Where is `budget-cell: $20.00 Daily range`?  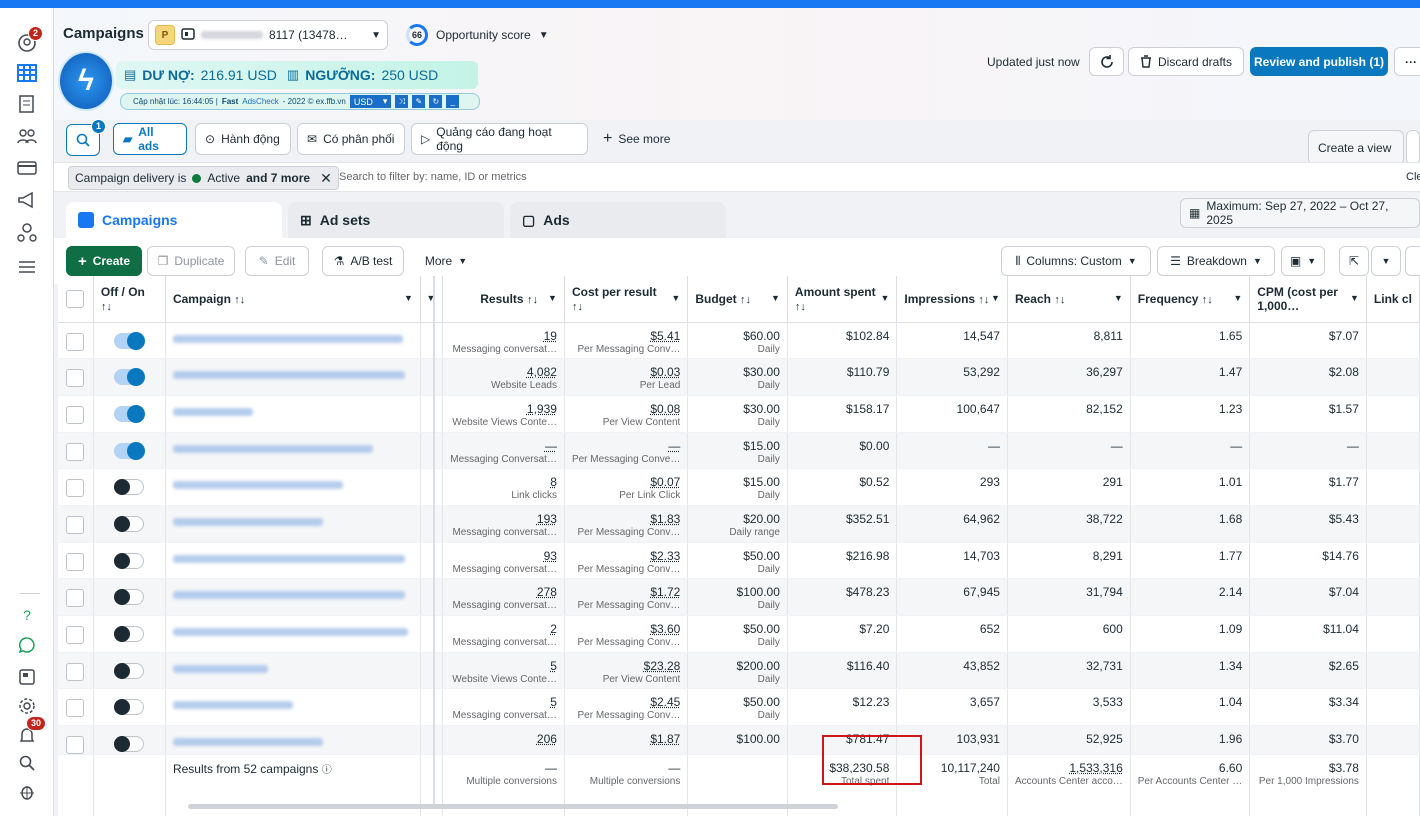
budget-cell: $20.00 Daily range is located at coordinates (738, 523).